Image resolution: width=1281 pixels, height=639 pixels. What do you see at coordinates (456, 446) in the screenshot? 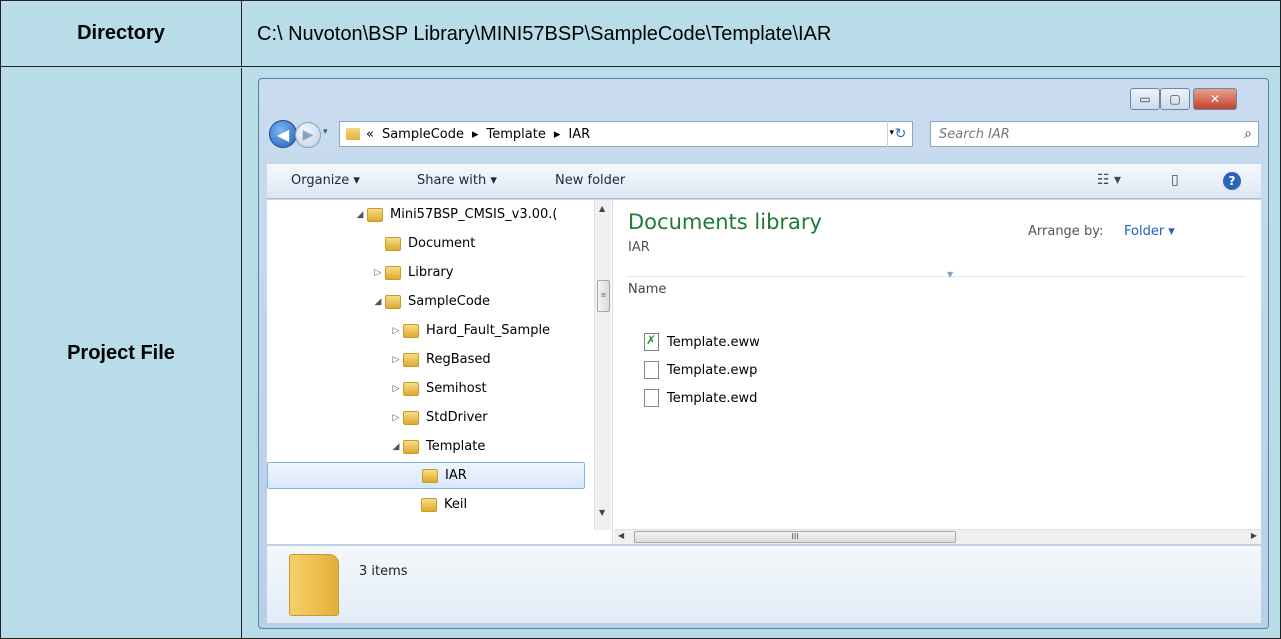
I see `tree-item-label: Template` at bounding box center [456, 446].